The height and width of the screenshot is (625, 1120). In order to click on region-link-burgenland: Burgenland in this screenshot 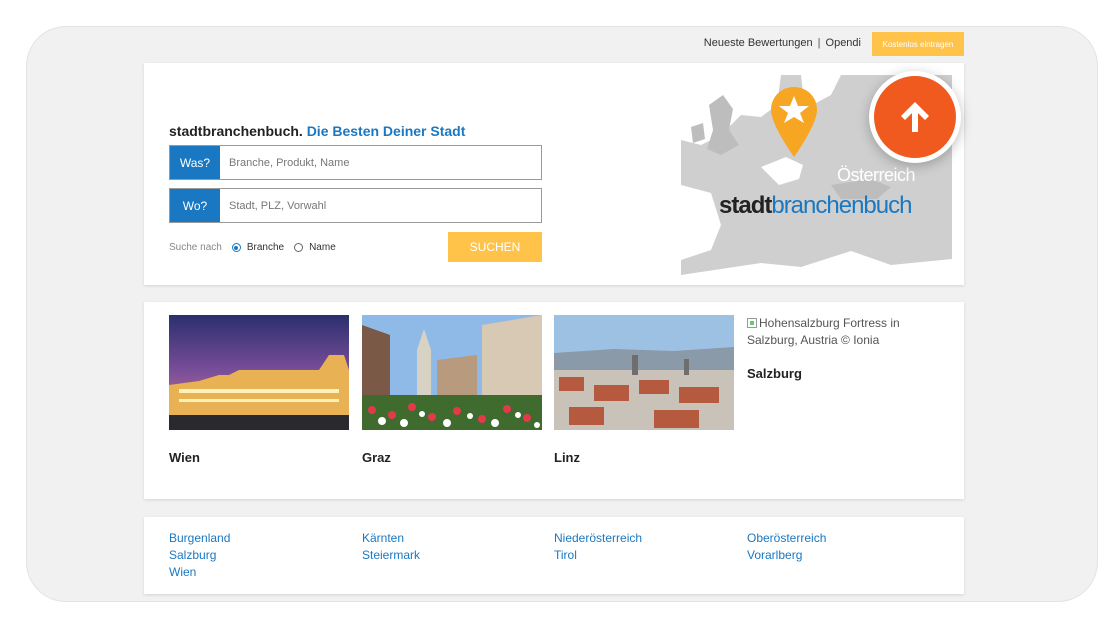, I will do `click(199, 538)`.